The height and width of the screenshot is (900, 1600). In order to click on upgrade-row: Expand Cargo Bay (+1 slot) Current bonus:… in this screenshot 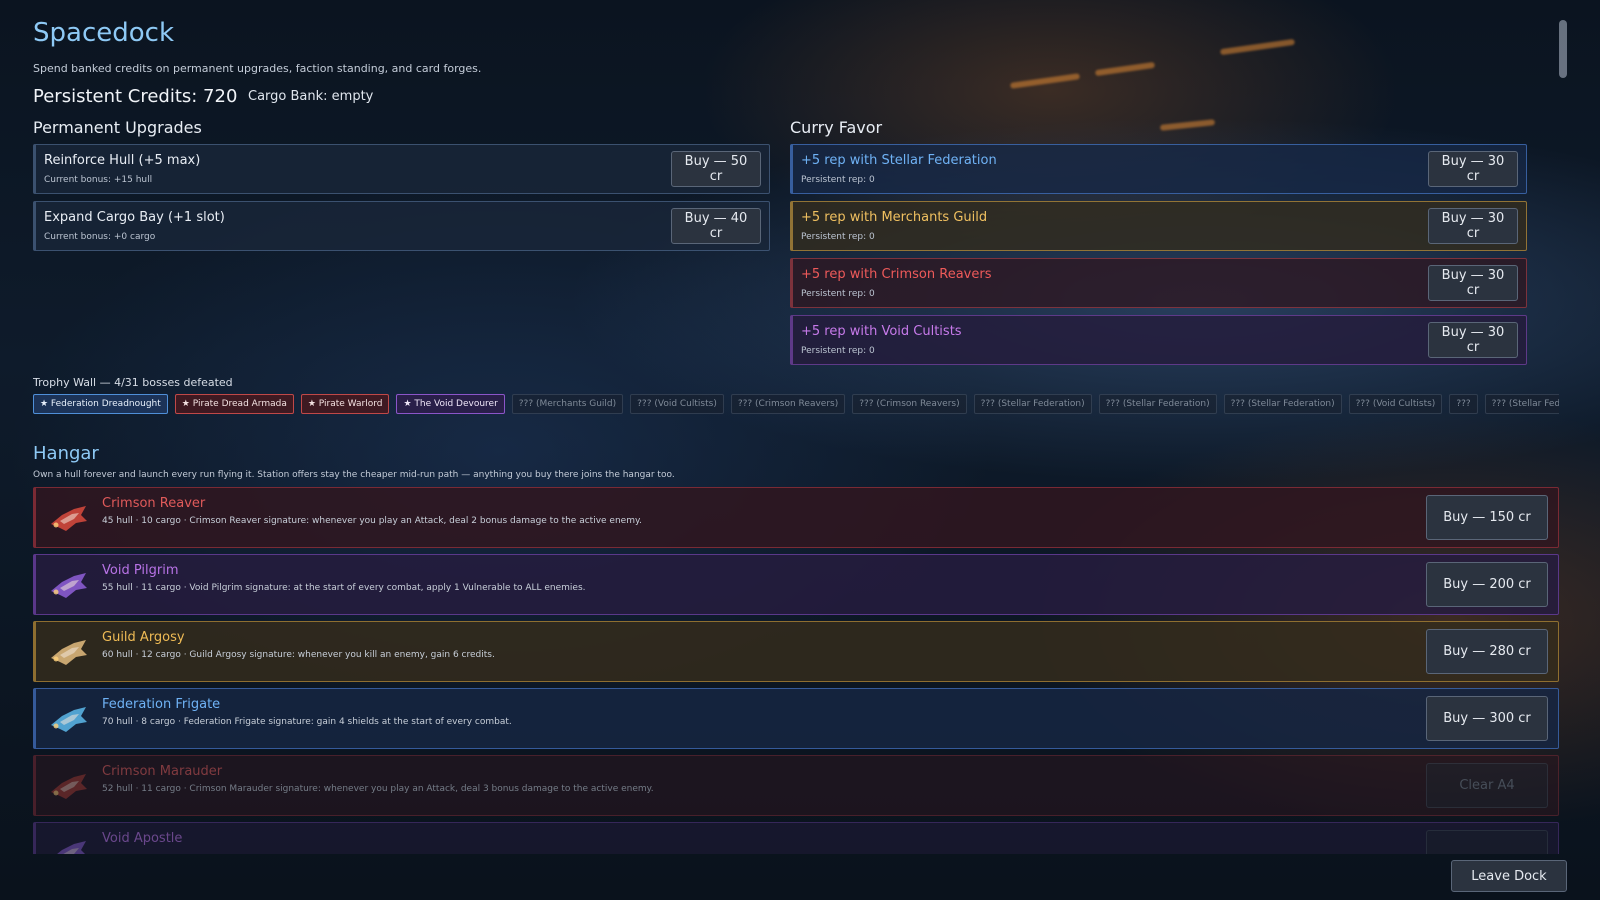, I will do `click(401, 226)`.